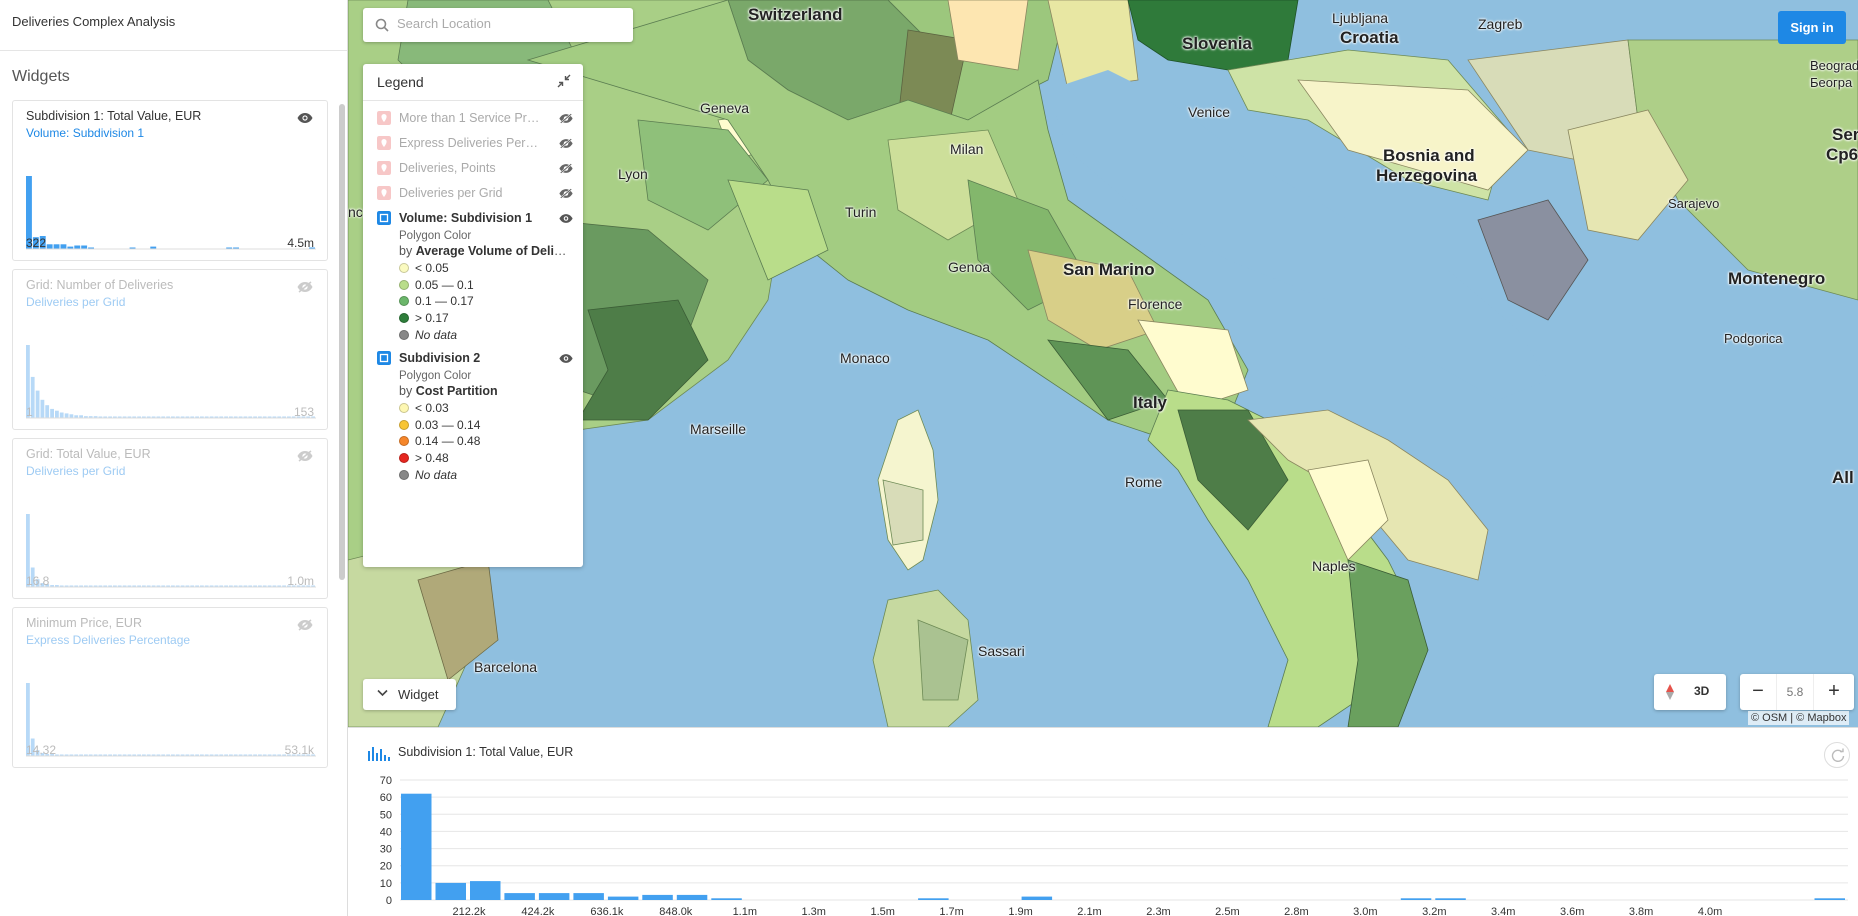 The height and width of the screenshot is (916, 1858). I want to click on sign-in-button: Sign in, so click(1812, 27).